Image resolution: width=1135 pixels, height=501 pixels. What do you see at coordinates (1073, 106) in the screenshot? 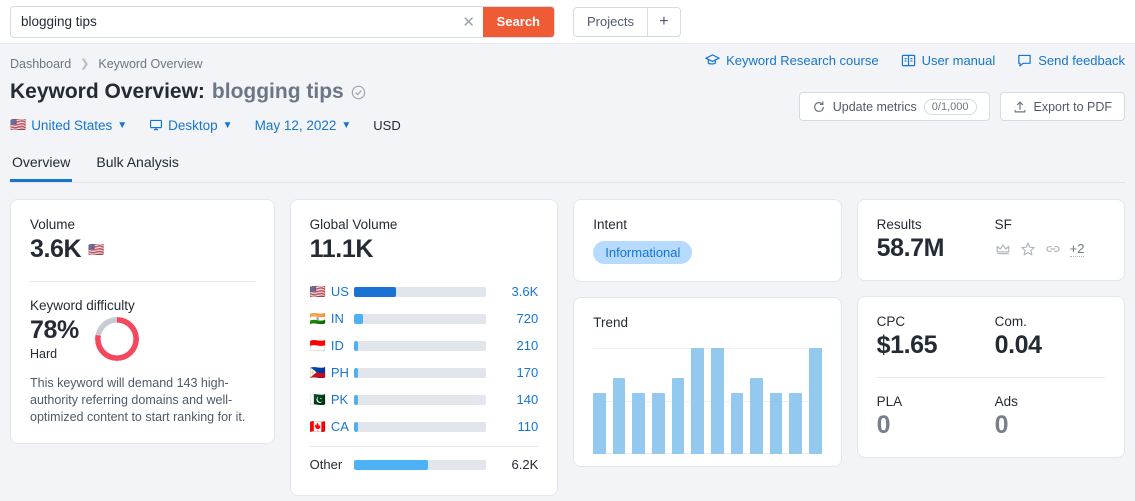
I see `export-to-pdf-label: Export to PDF` at bounding box center [1073, 106].